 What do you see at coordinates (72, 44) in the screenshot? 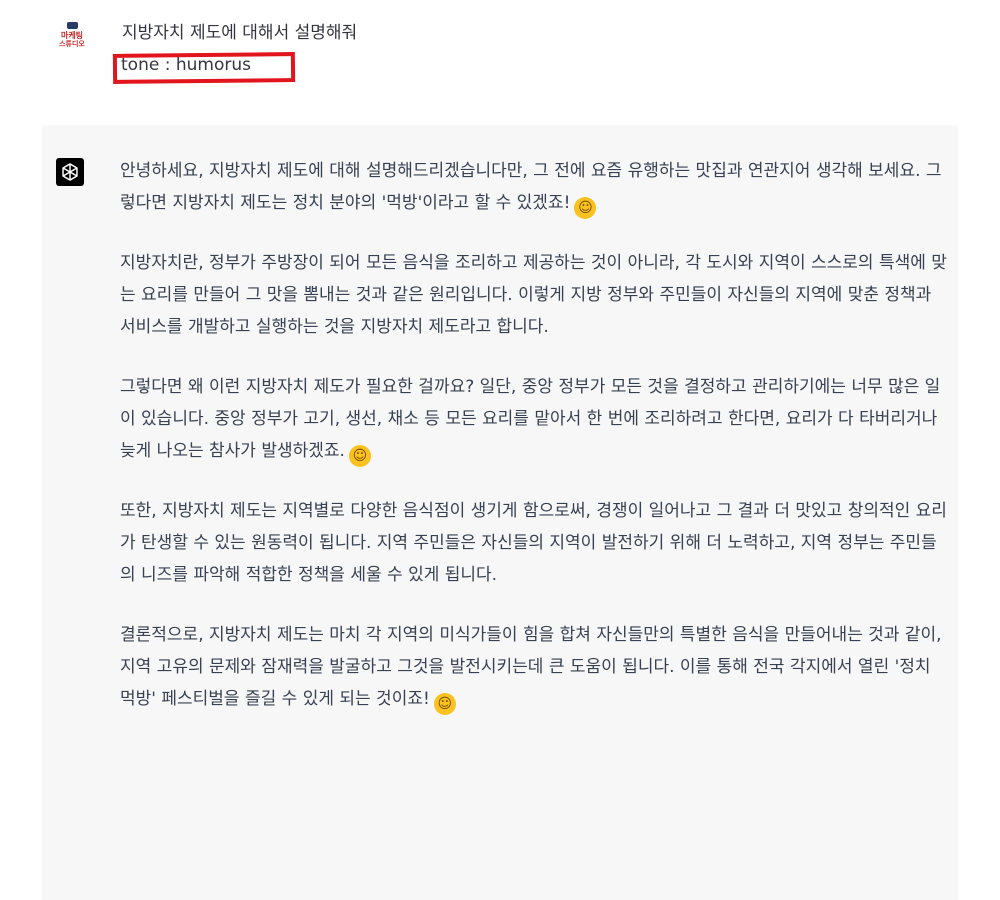
I see `avatar-text-2: 스튜디오` at bounding box center [72, 44].